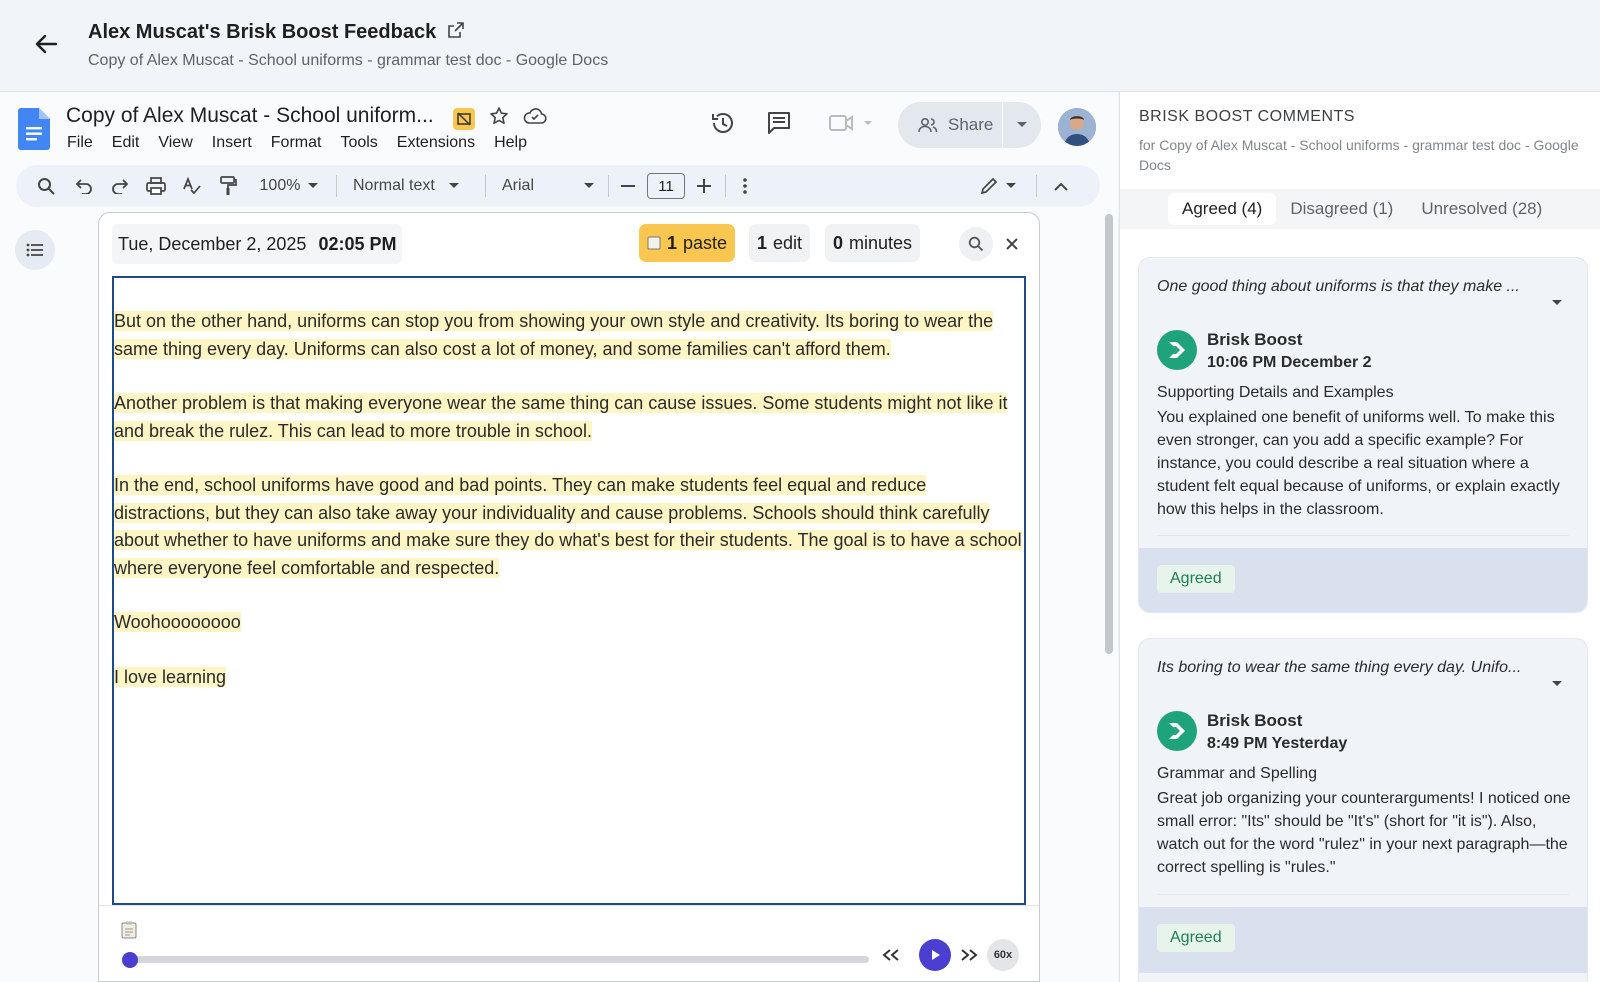  Describe the element at coordinates (780, 243) in the screenshot. I see `edit-count-badge: 1 edit` at that location.